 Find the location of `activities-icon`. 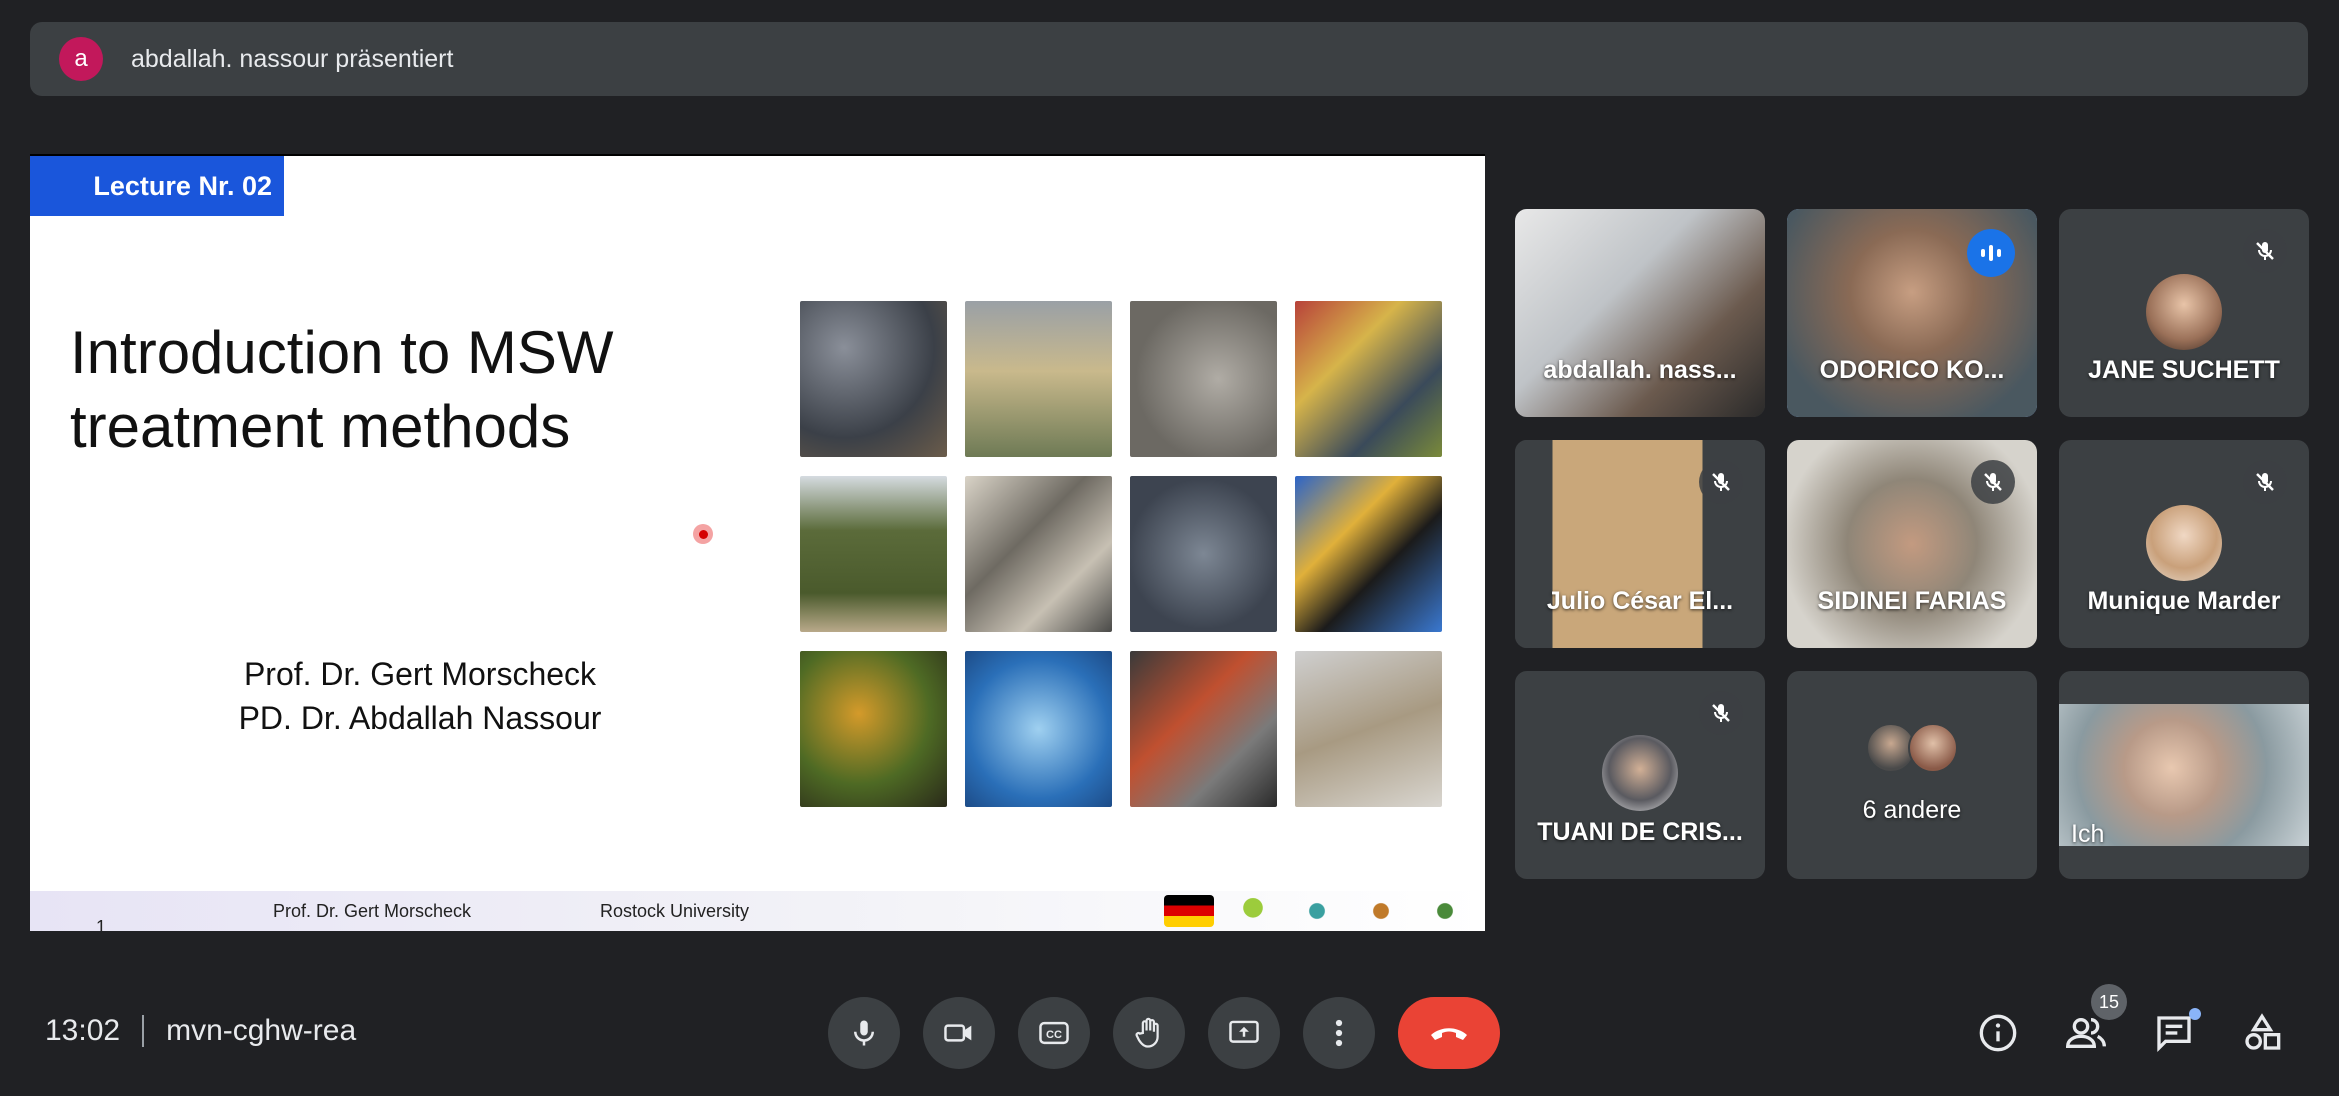

activities-icon is located at coordinates (2263, 1031).